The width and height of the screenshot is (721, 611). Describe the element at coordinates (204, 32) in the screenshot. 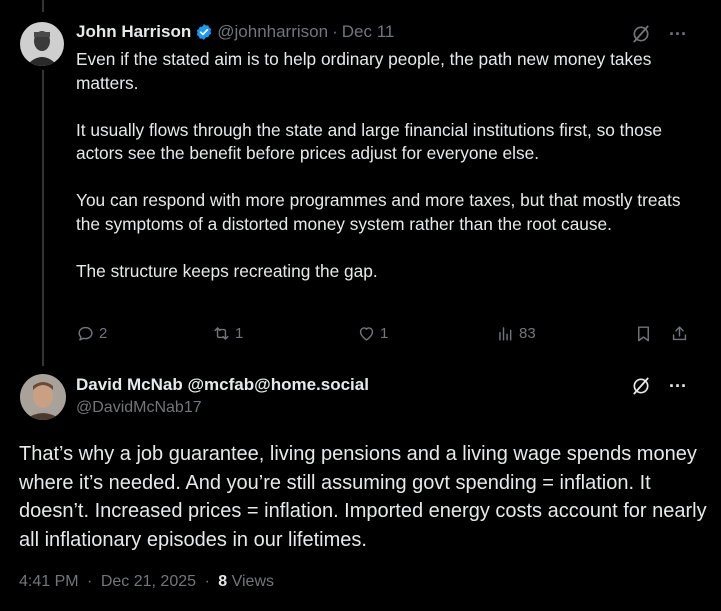

I see `verified-badge-icon` at that location.